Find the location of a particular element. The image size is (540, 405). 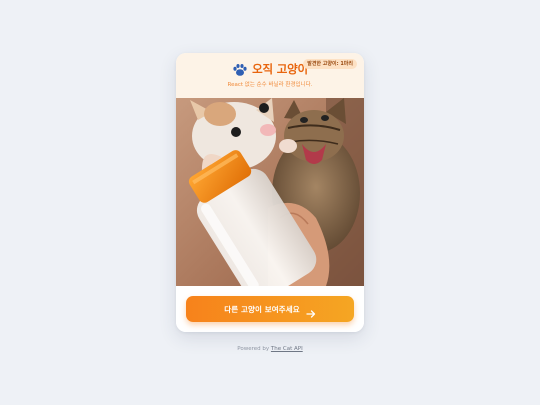

page-title: 오직 고양이 is located at coordinates (280, 69).